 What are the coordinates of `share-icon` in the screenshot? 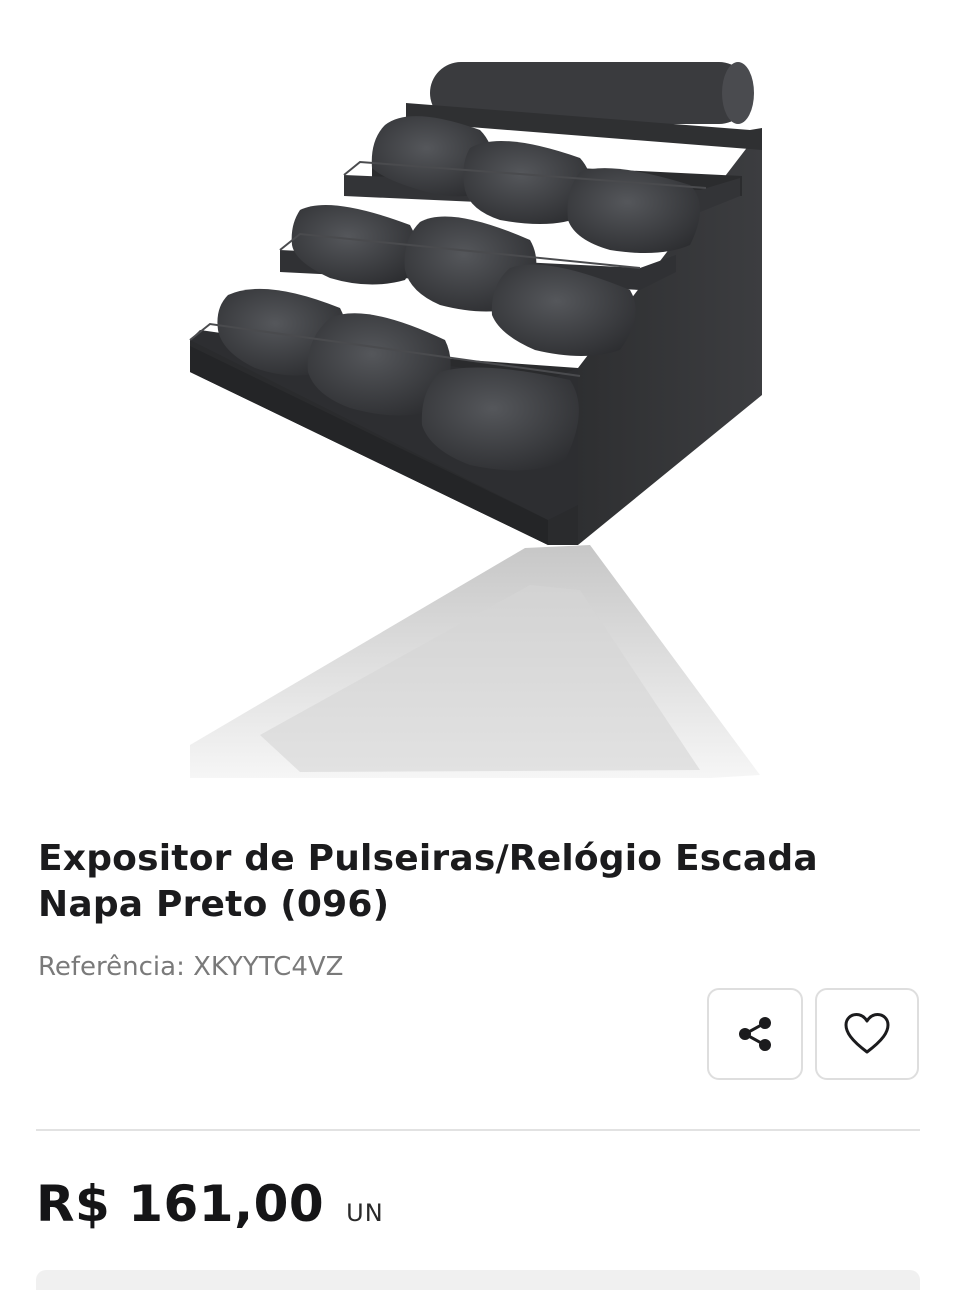 It's located at (755, 1034).